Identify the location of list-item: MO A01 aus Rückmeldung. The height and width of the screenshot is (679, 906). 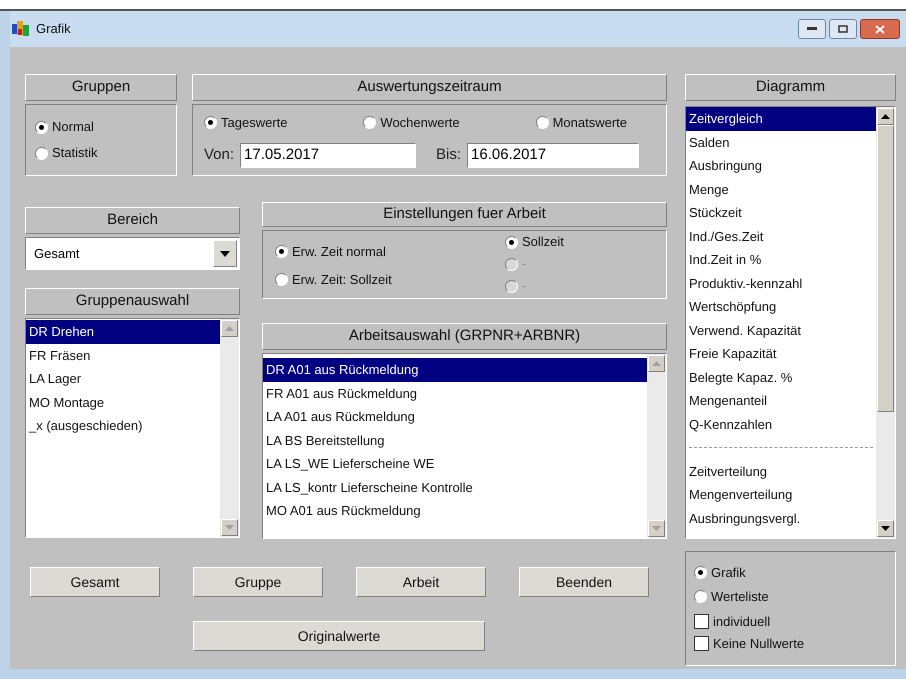
(455, 510).